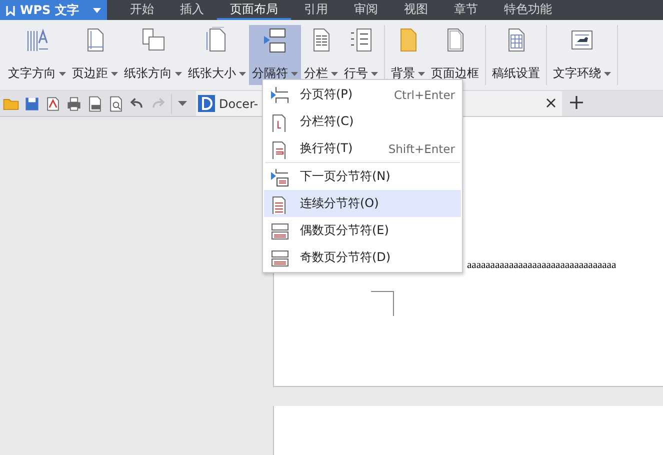 The image size is (663, 455). What do you see at coordinates (37, 55) in the screenshot?
I see `ribbon-button: 文字方向` at bounding box center [37, 55].